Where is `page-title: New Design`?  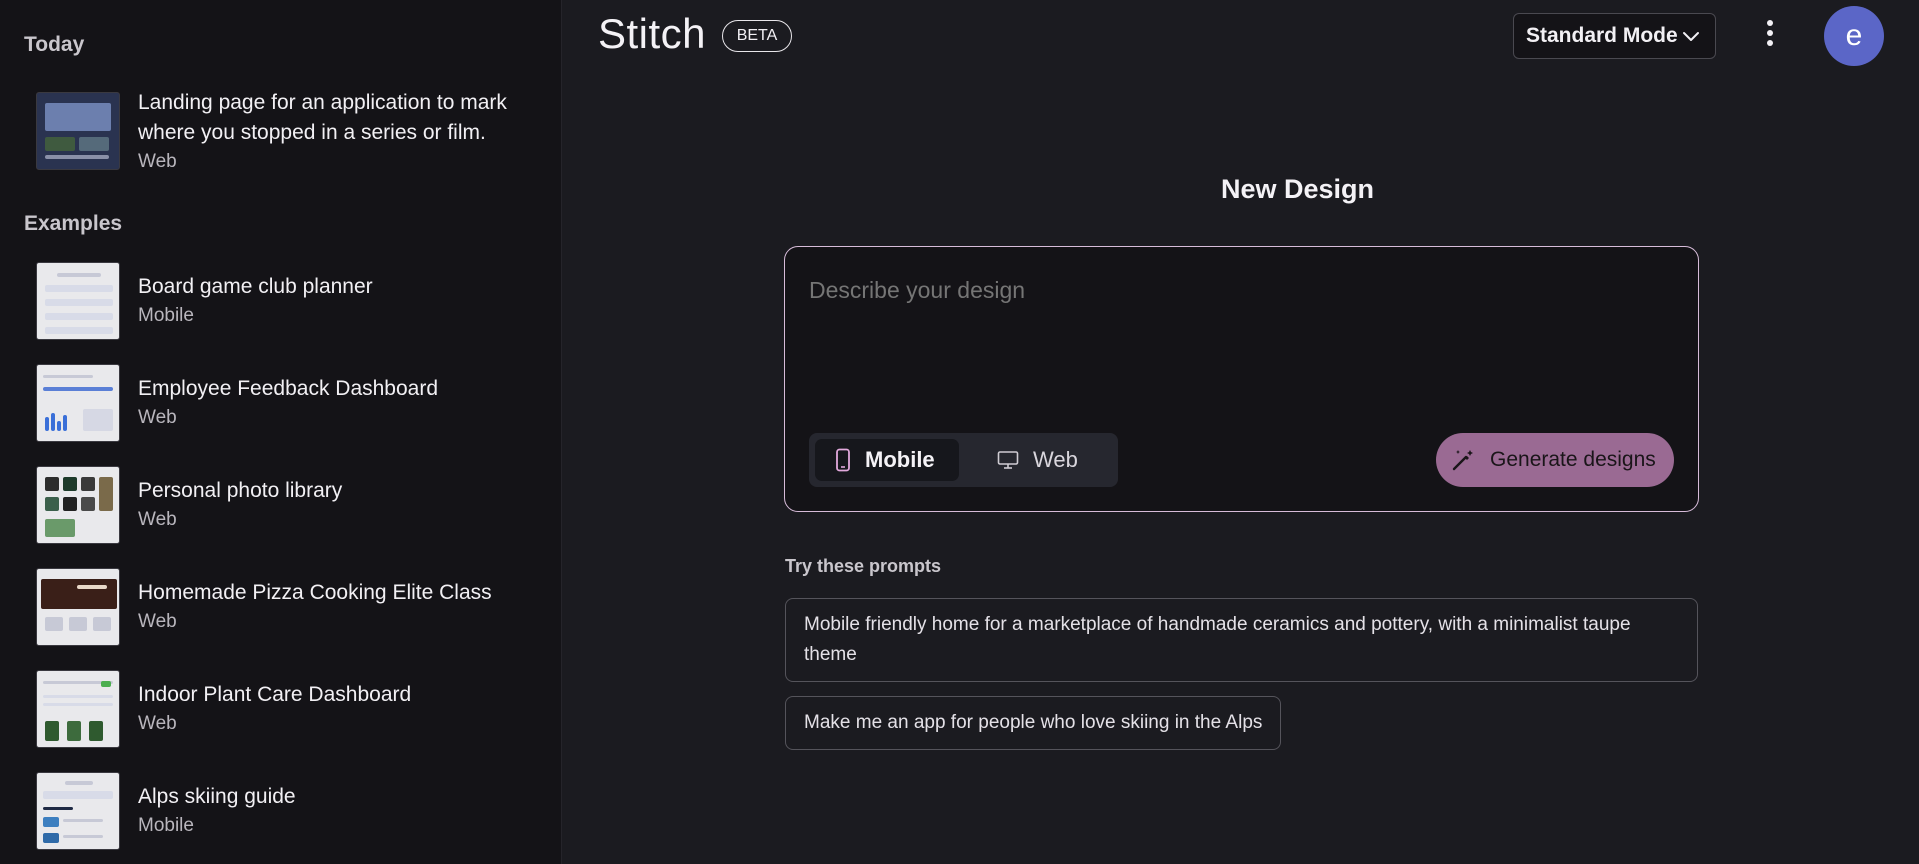 page-title: New Design is located at coordinates (959, 189).